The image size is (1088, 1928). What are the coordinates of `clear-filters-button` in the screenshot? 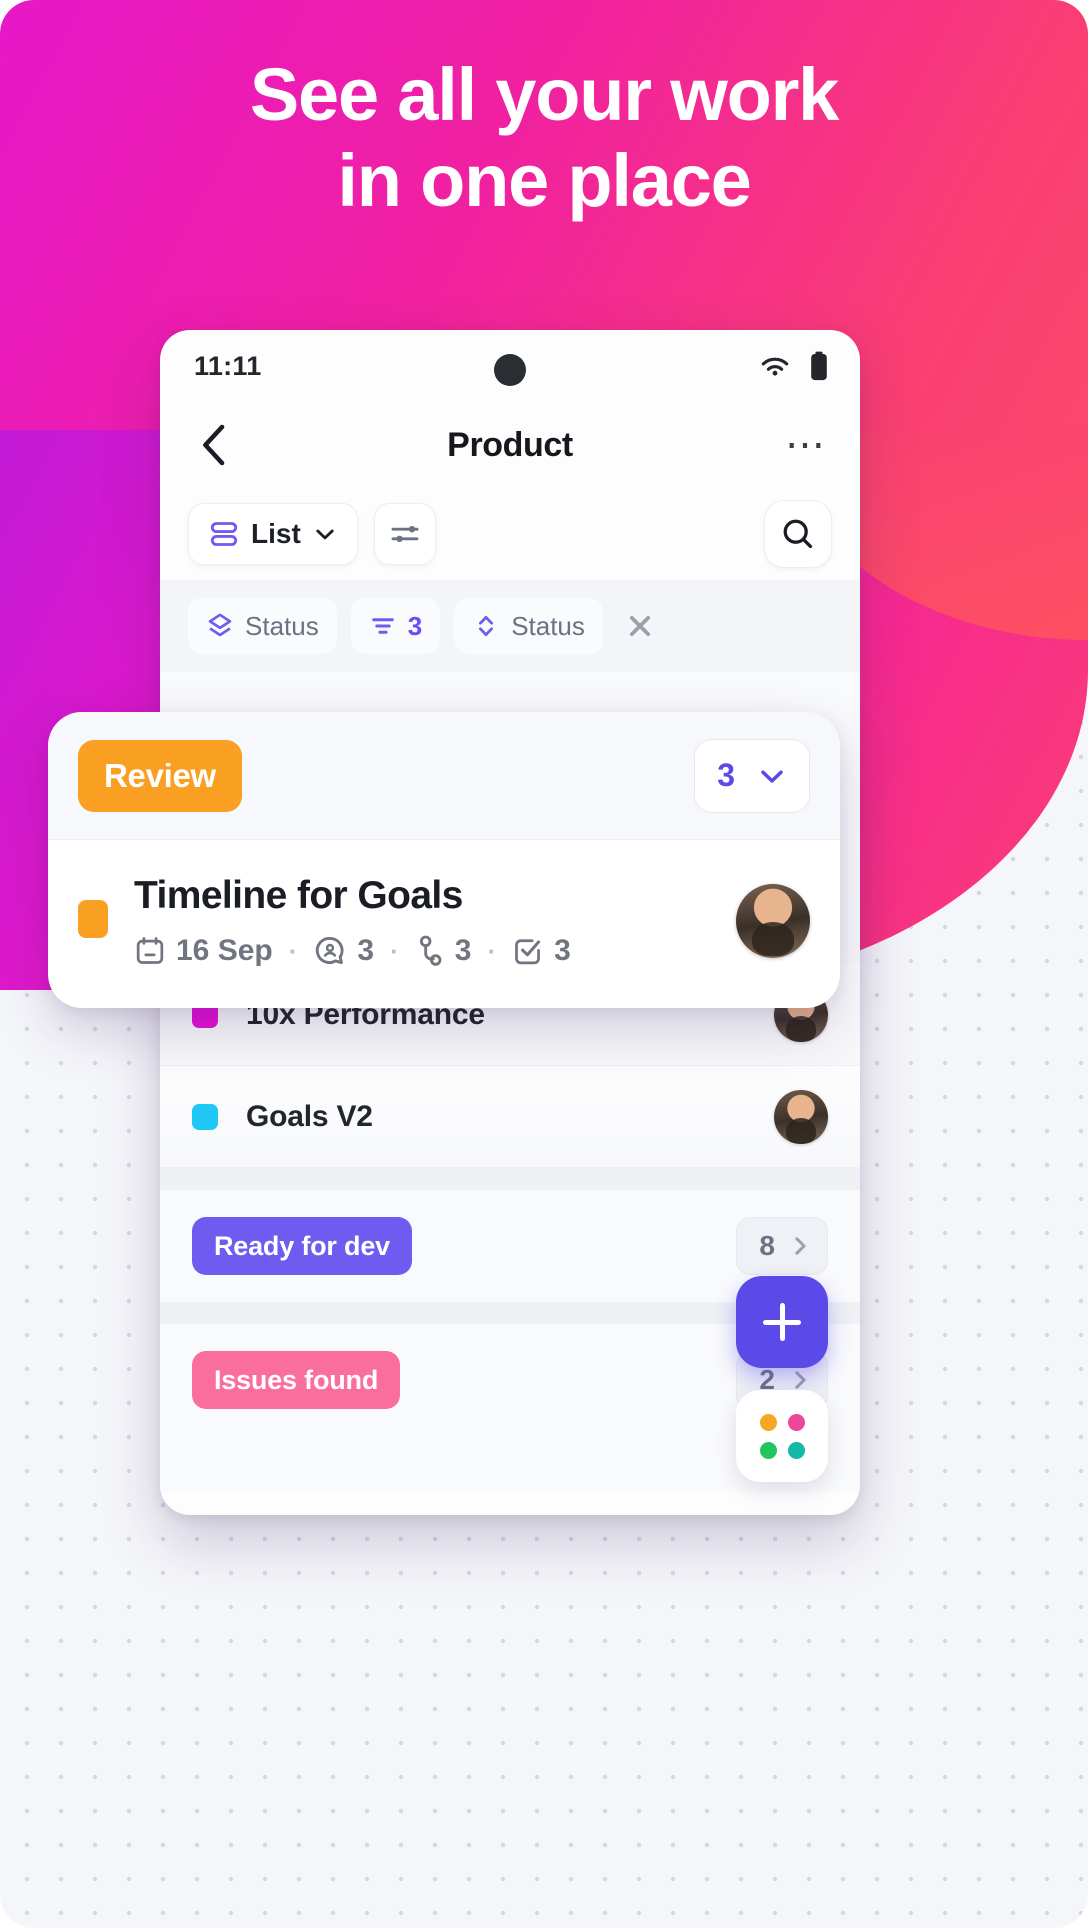 It's located at (640, 626).